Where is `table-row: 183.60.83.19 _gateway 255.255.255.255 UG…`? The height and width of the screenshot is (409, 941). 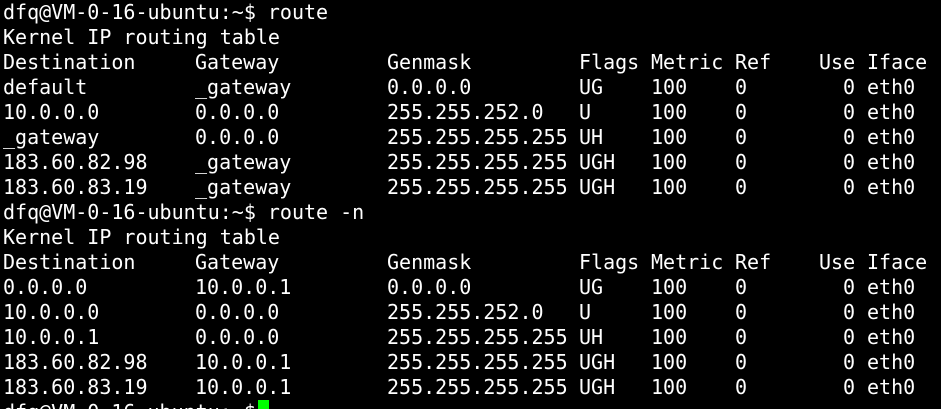 table-row: 183.60.83.19 _gateway 255.255.255.255 UG… is located at coordinates (470, 187).